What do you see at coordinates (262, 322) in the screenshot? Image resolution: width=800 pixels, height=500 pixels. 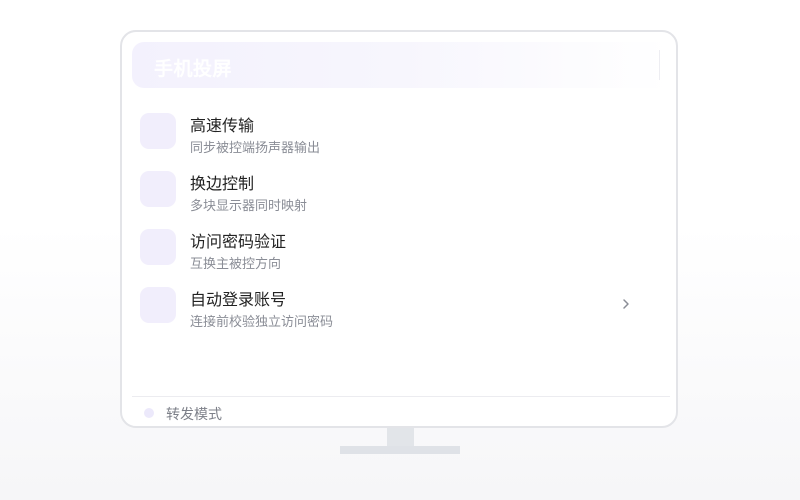 I see `list-item-subtitle: 连接前校验独立访问密码` at bounding box center [262, 322].